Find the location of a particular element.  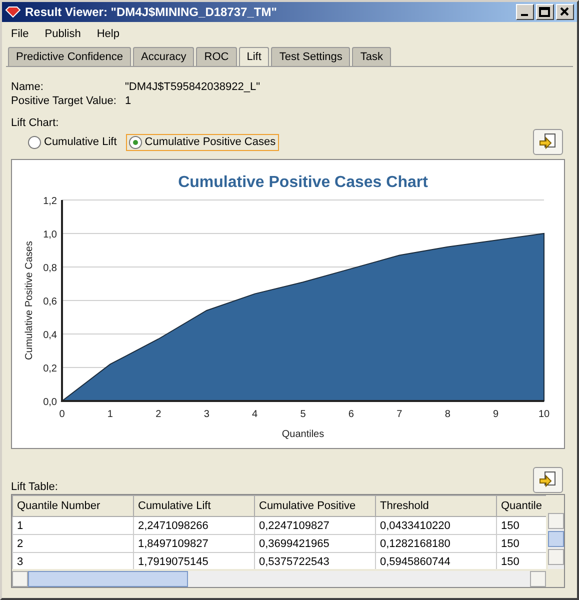

axis-tick-label: 6 is located at coordinates (351, 414).